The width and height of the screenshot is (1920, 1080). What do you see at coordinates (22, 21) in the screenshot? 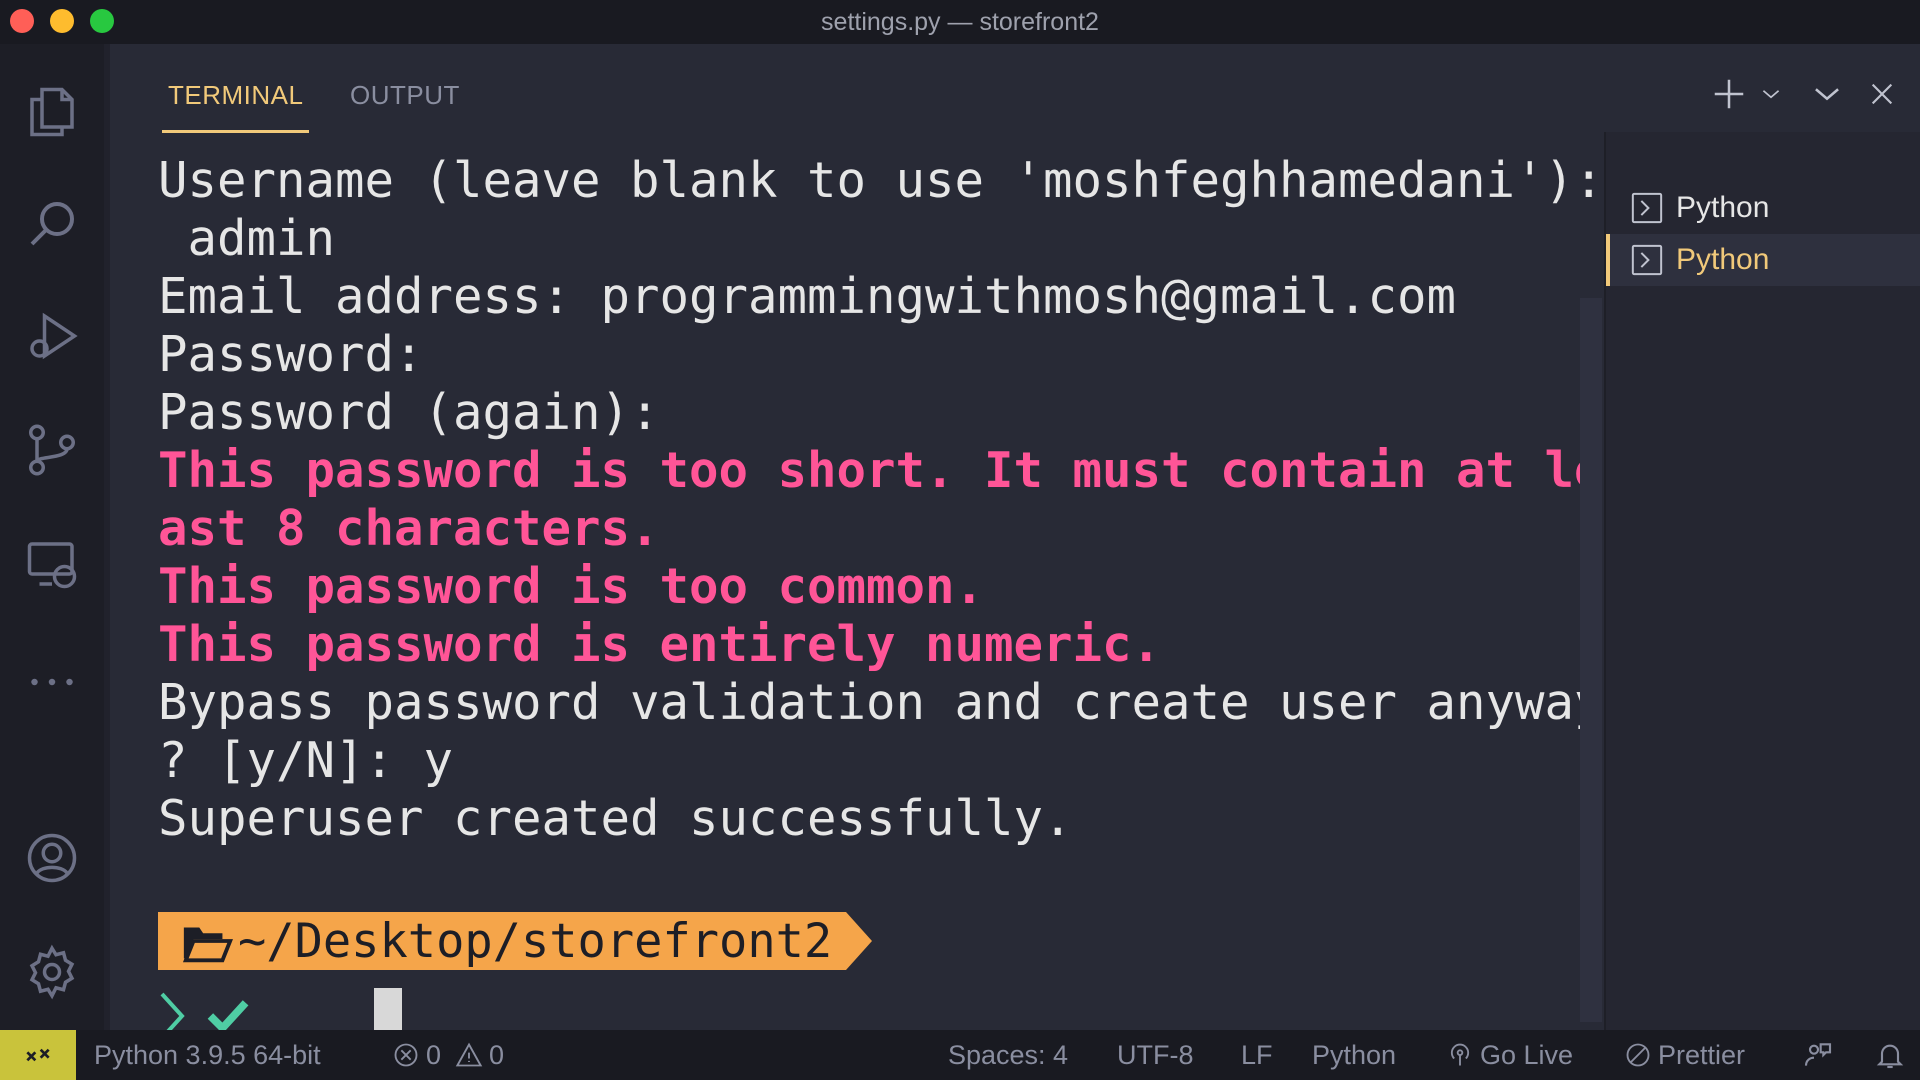
I see `window-close-button` at bounding box center [22, 21].